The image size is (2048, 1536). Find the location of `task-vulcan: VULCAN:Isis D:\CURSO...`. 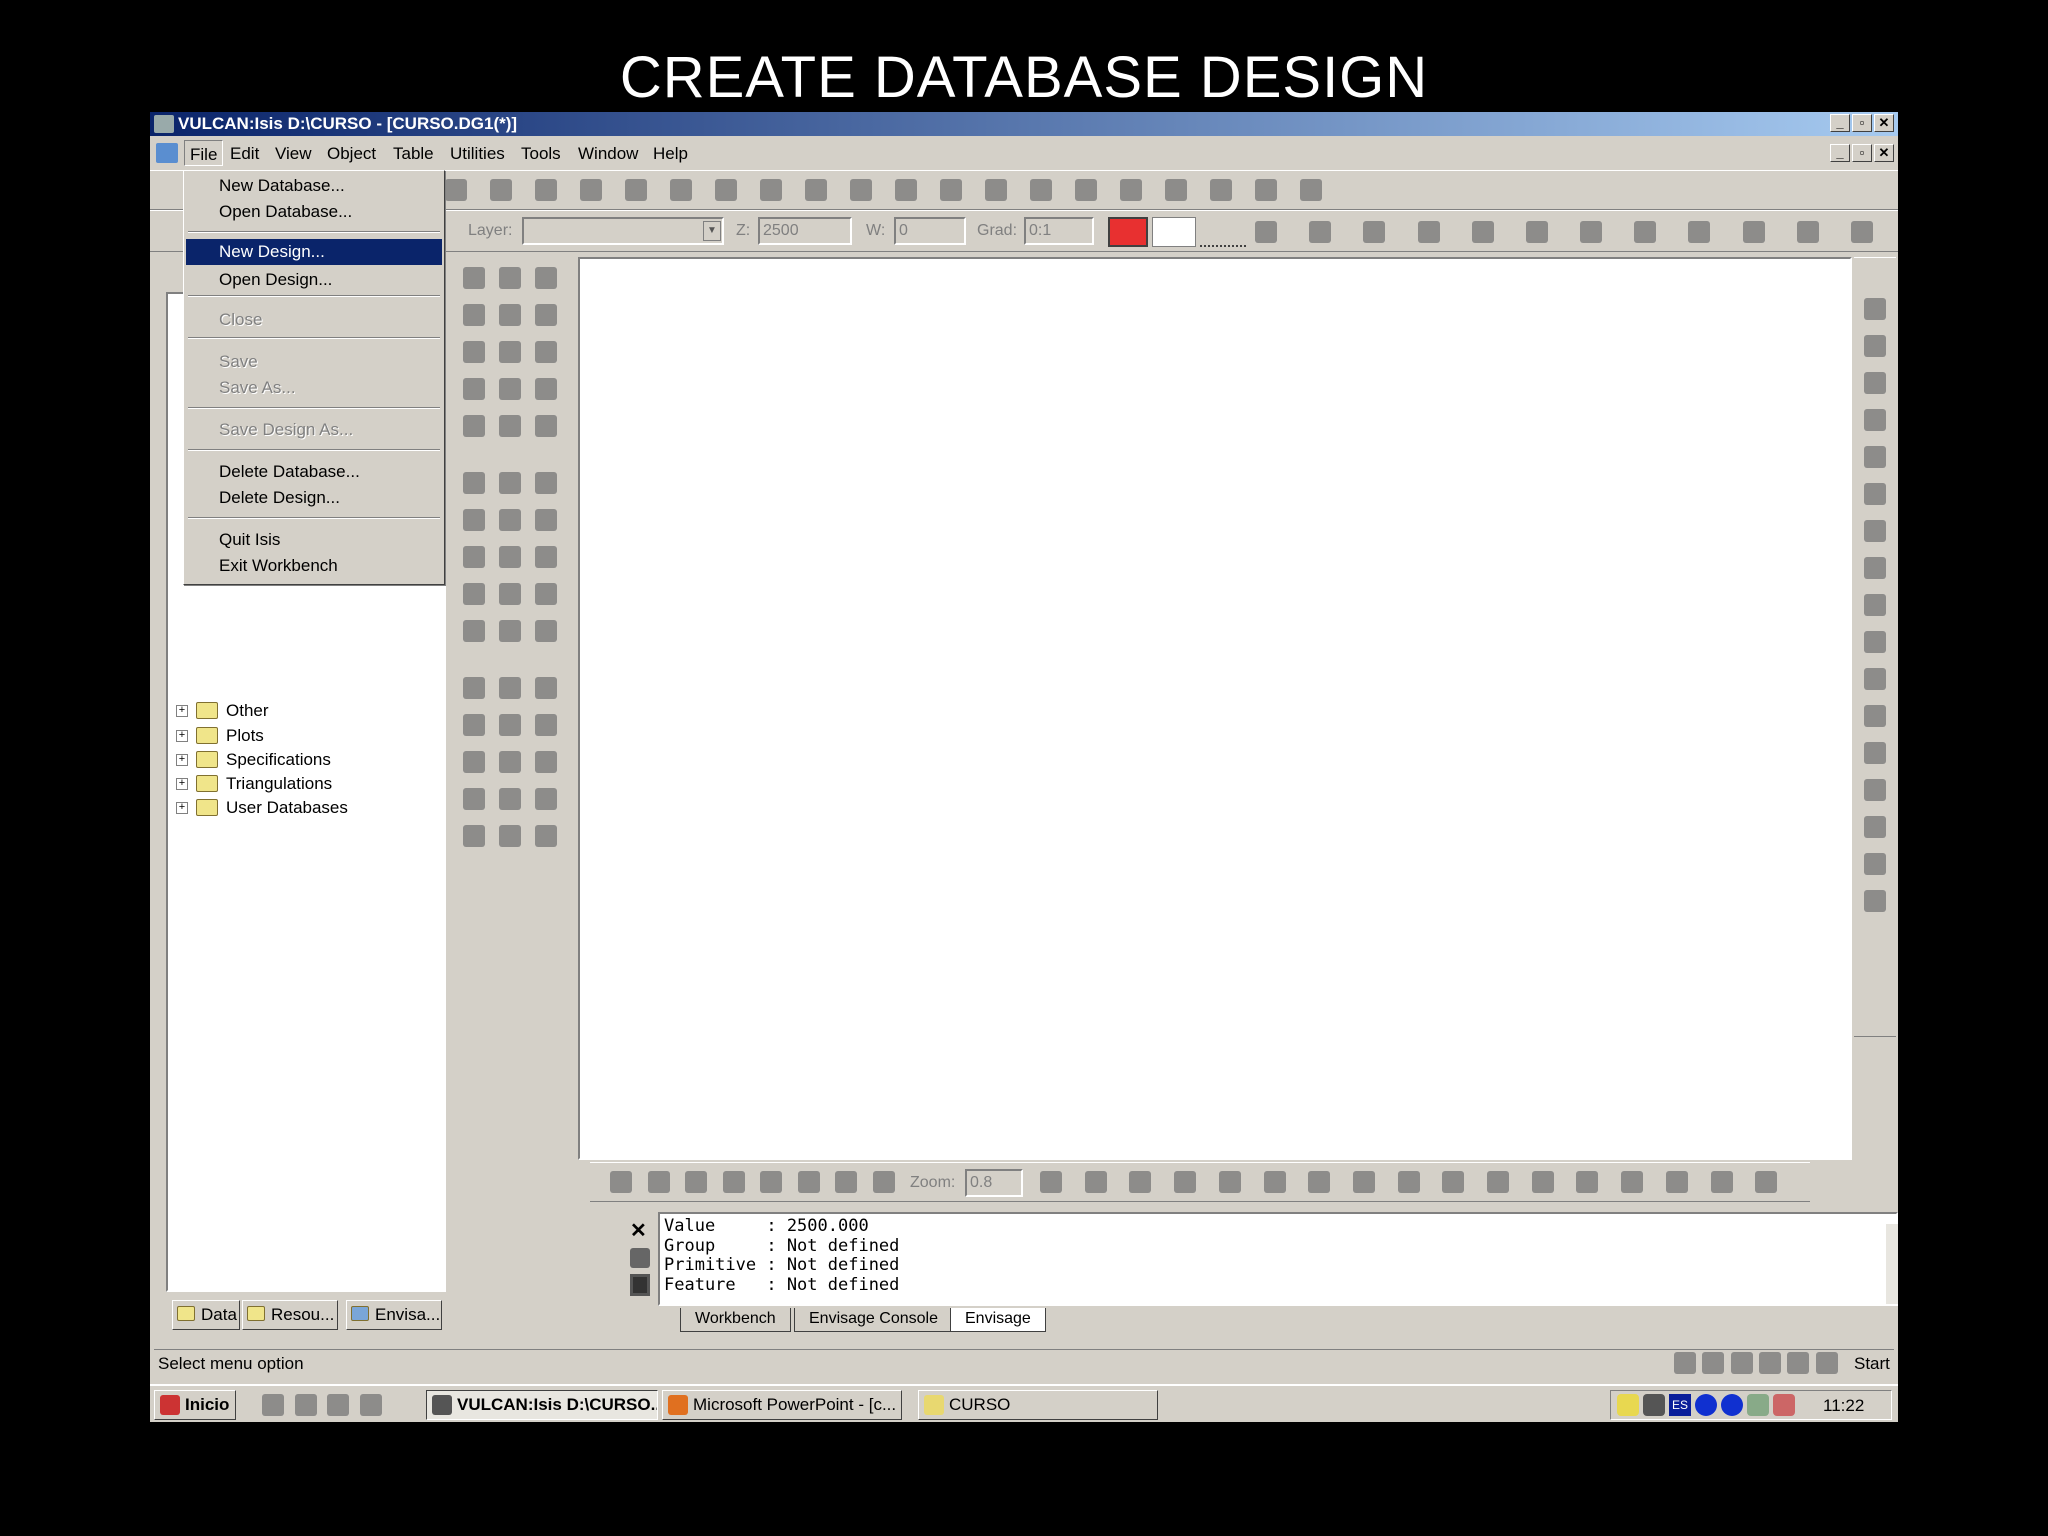

task-vulcan: VULCAN:Isis D:\CURSO... is located at coordinates (542, 1405).